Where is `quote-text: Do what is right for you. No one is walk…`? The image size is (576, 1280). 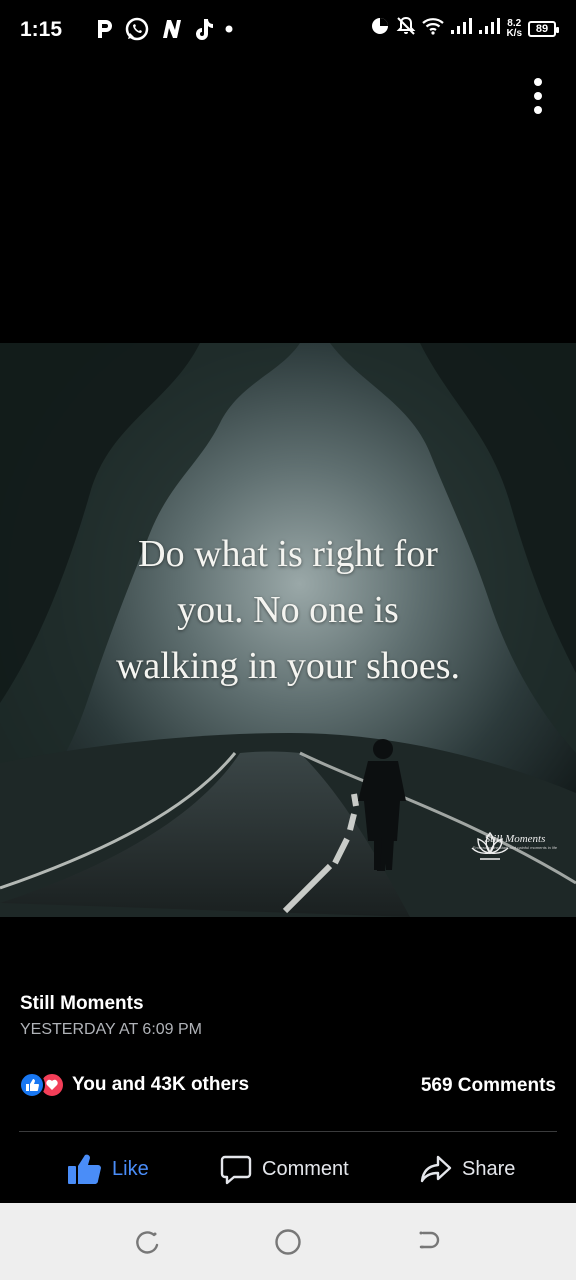 quote-text: Do what is right for you. No one is walk… is located at coordinates (288, 610).